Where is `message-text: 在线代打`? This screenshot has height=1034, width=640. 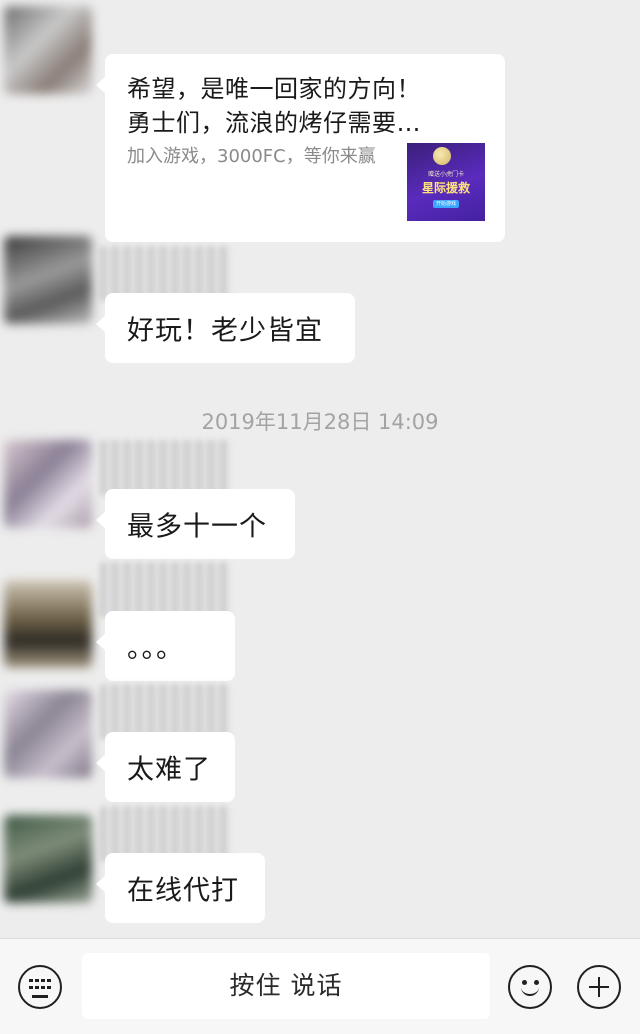
message-text: 在线代打 is located at coordinates (183, 891).